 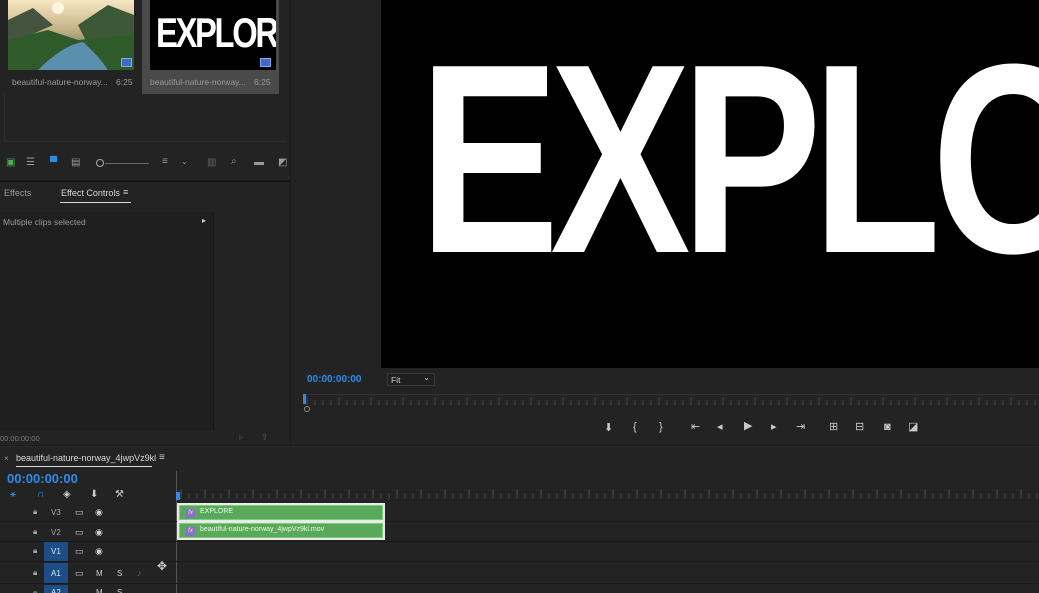 What do you see at coordinates (42, 478) in the screenshot?
I see `sequence-timecode: 00:00:00:00` at bounding box center [42, 478].